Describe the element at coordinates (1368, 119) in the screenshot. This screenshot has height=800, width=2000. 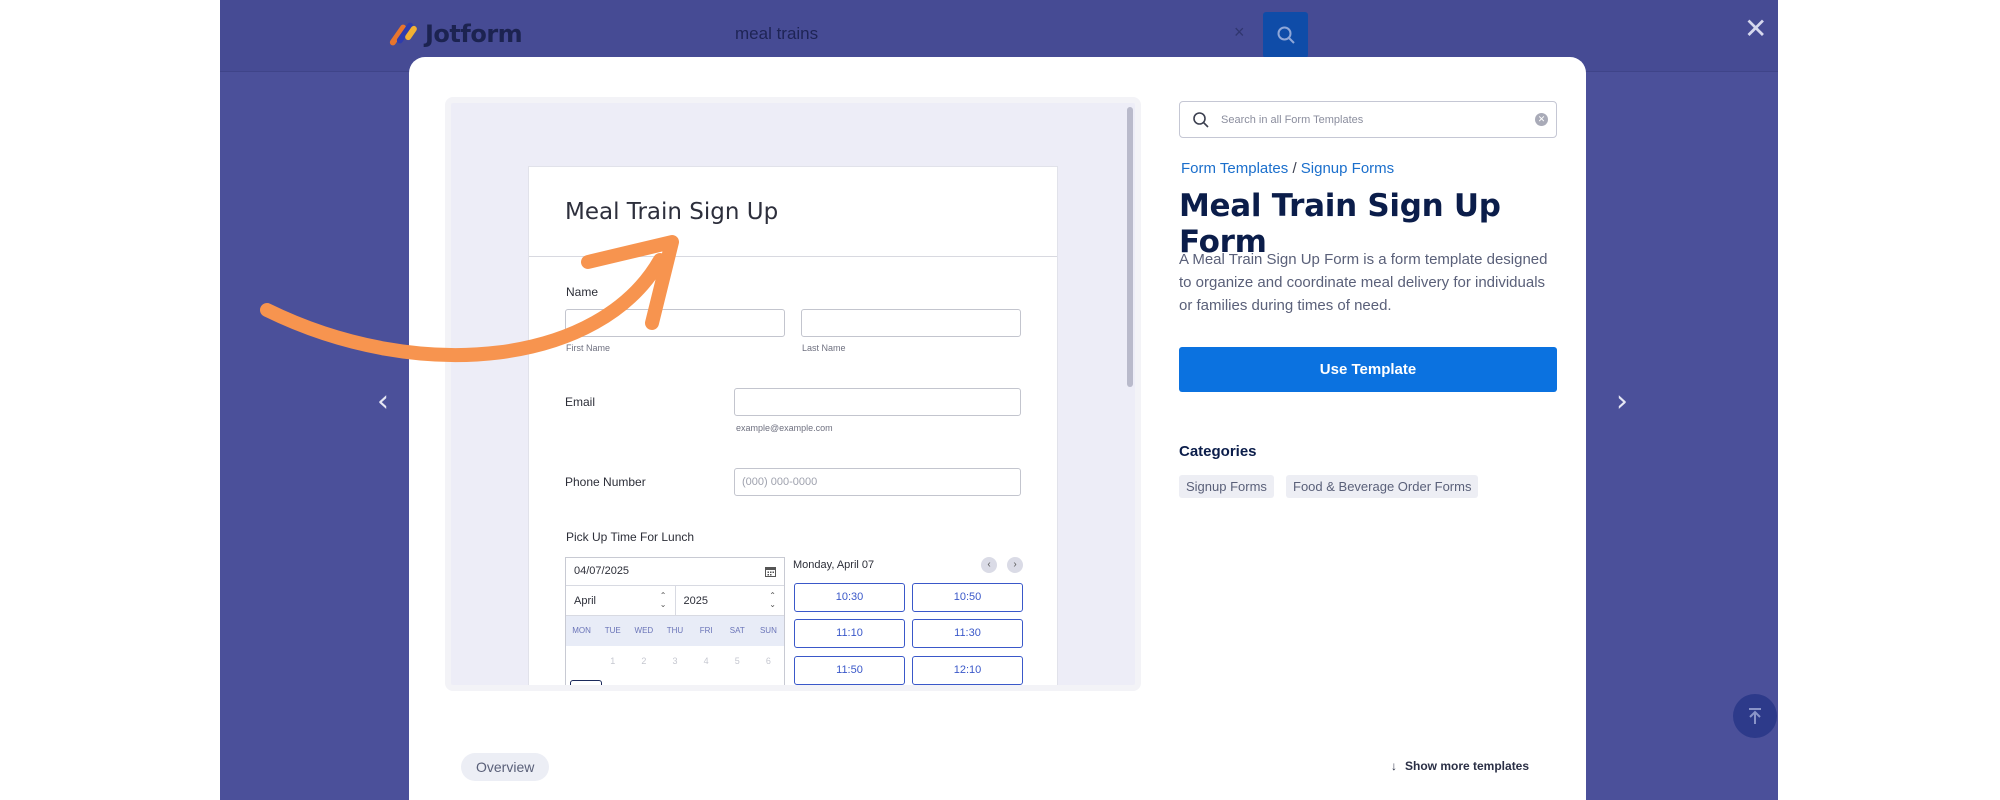
I see `template-search-input: Search in all Form Templates ✕` at that location.